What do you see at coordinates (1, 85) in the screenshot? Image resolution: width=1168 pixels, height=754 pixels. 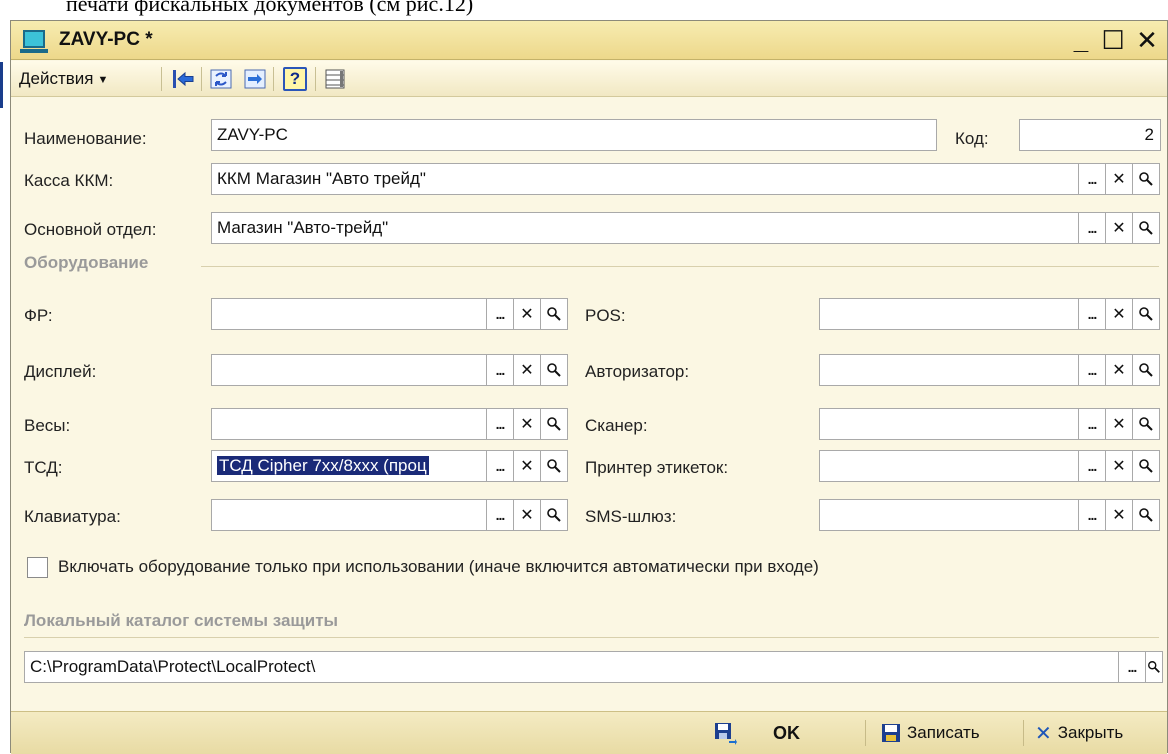 I see `left-edge-marker` at bounding box center [1, 85].